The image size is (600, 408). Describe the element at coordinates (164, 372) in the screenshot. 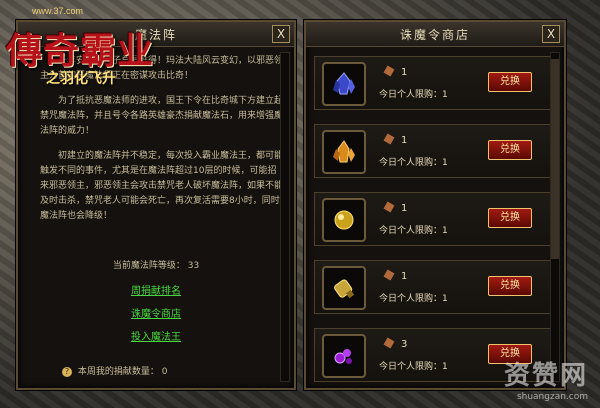

I see `donation-value: 0` at that location.